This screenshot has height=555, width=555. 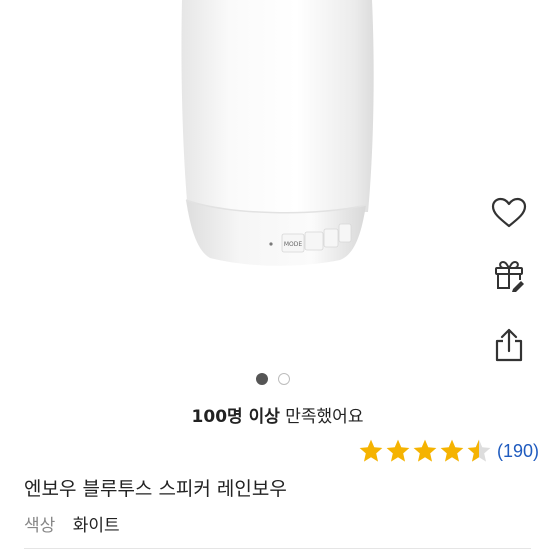 I want to click on share-button, so click(x=509, y=345).